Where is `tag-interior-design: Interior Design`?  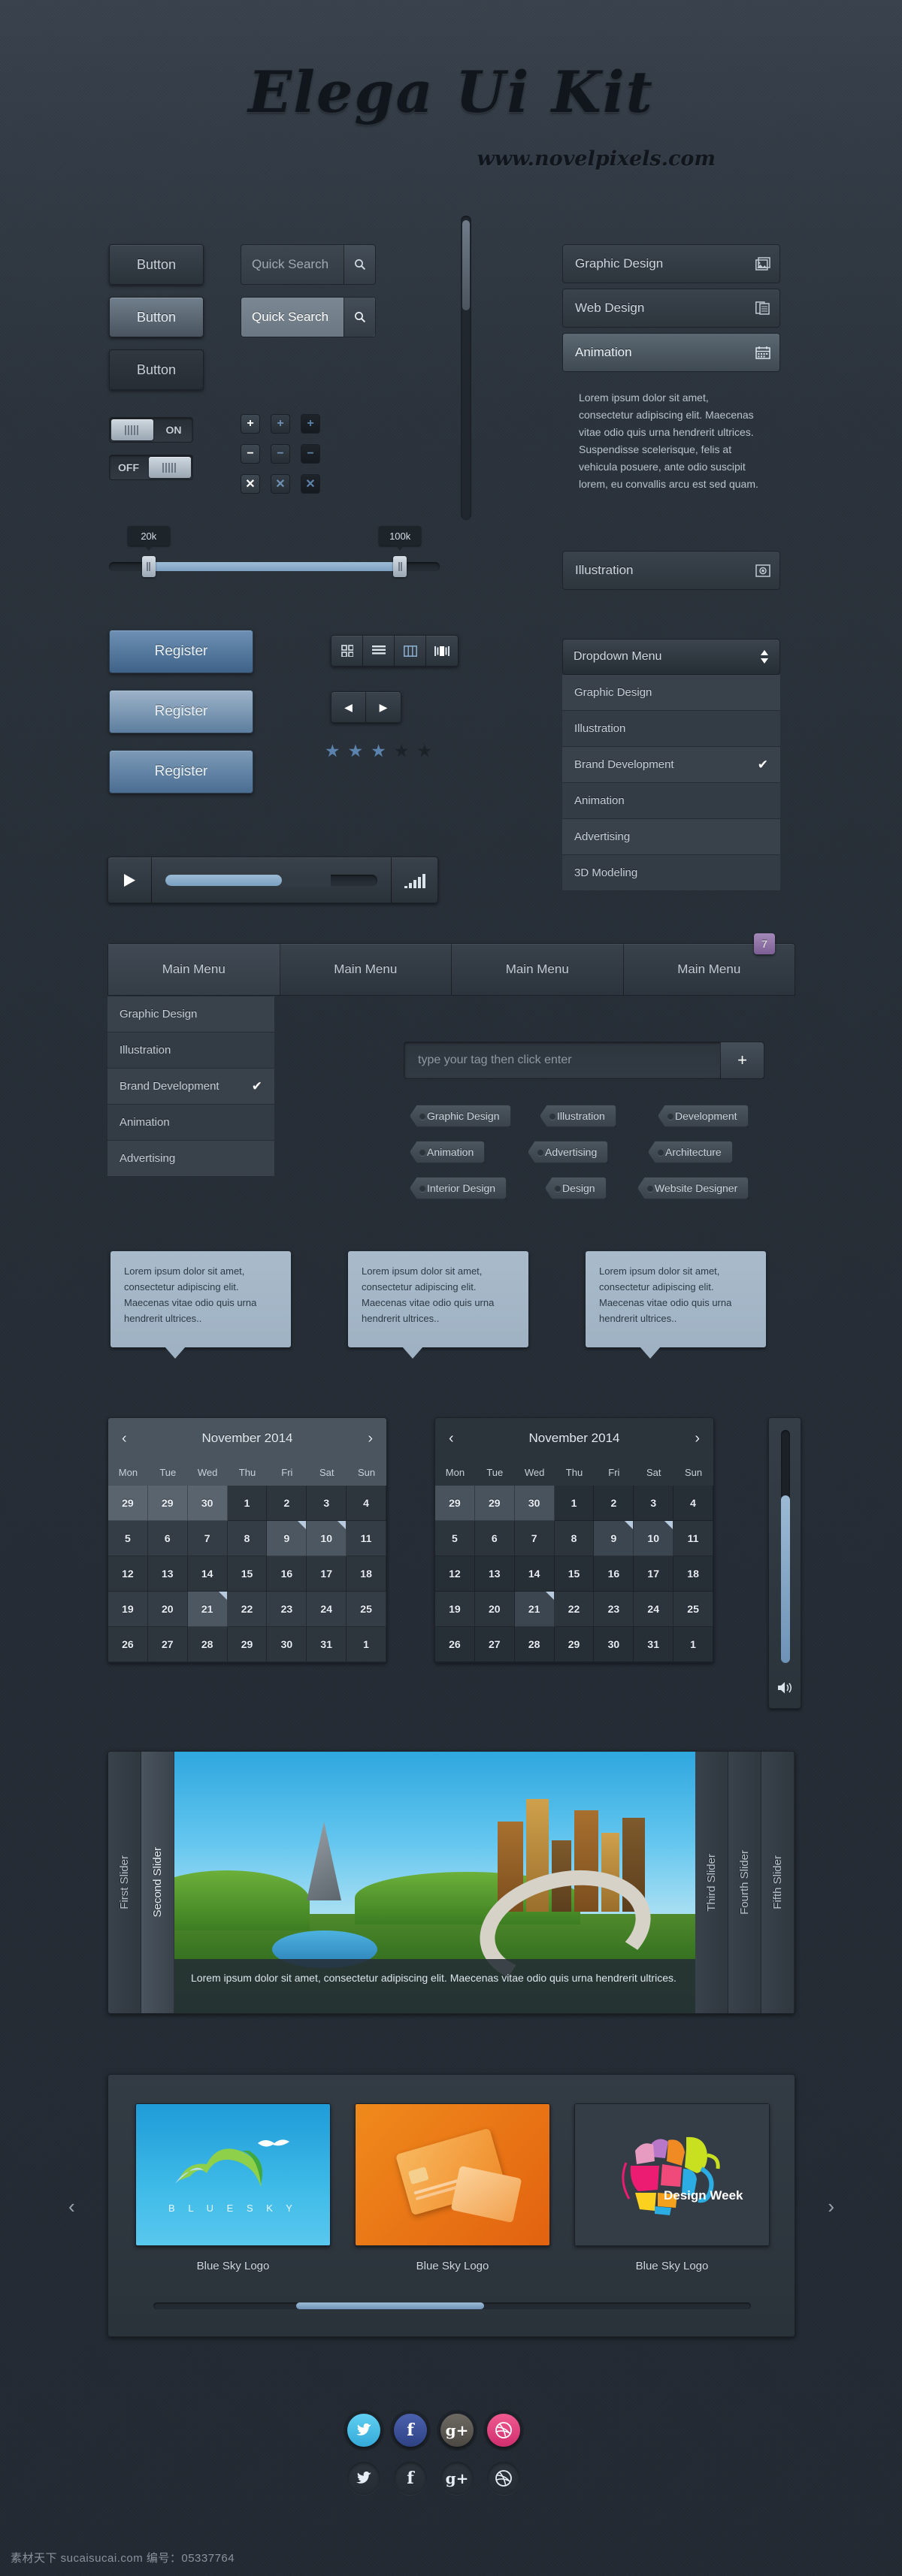
tag-interior-design: Interior Design is located at coordinates (459, 1188).